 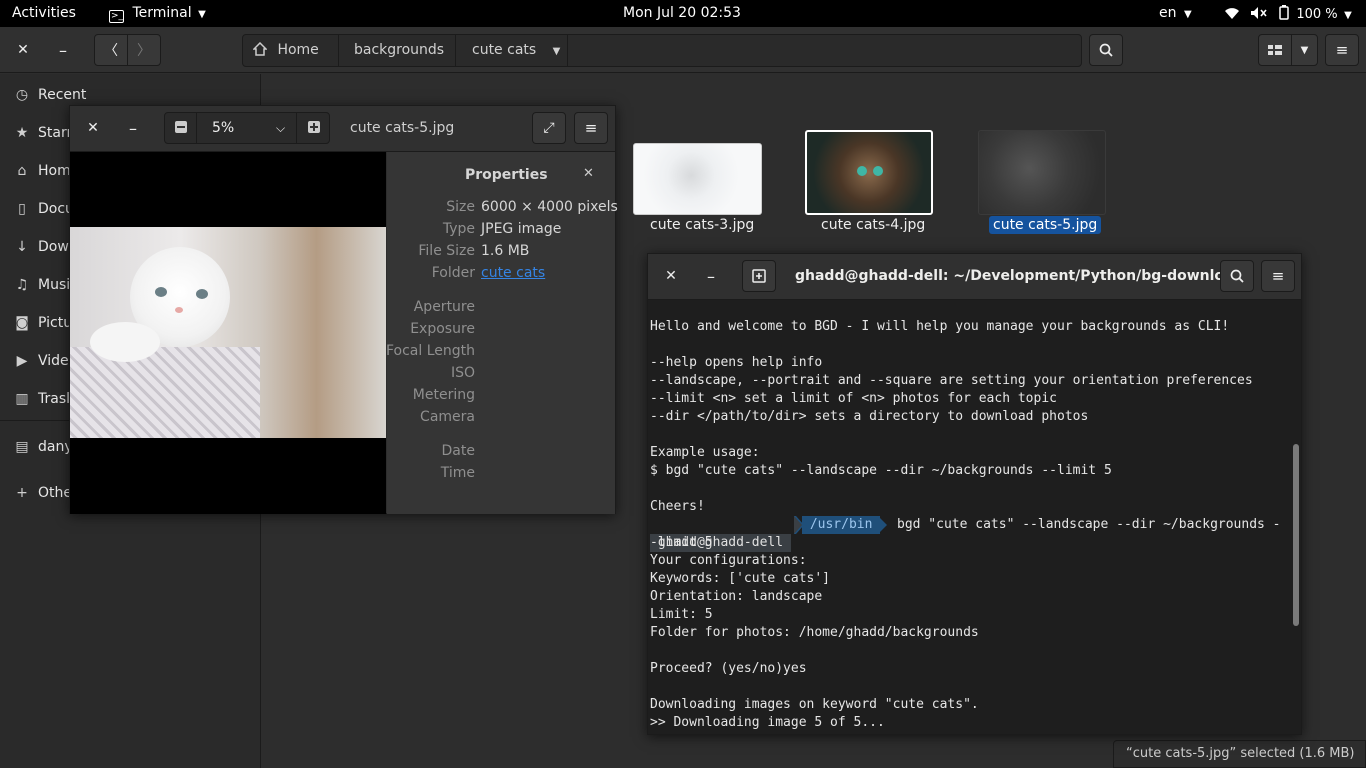 I want to click on new-tab-button, so click(x=759, y=276).